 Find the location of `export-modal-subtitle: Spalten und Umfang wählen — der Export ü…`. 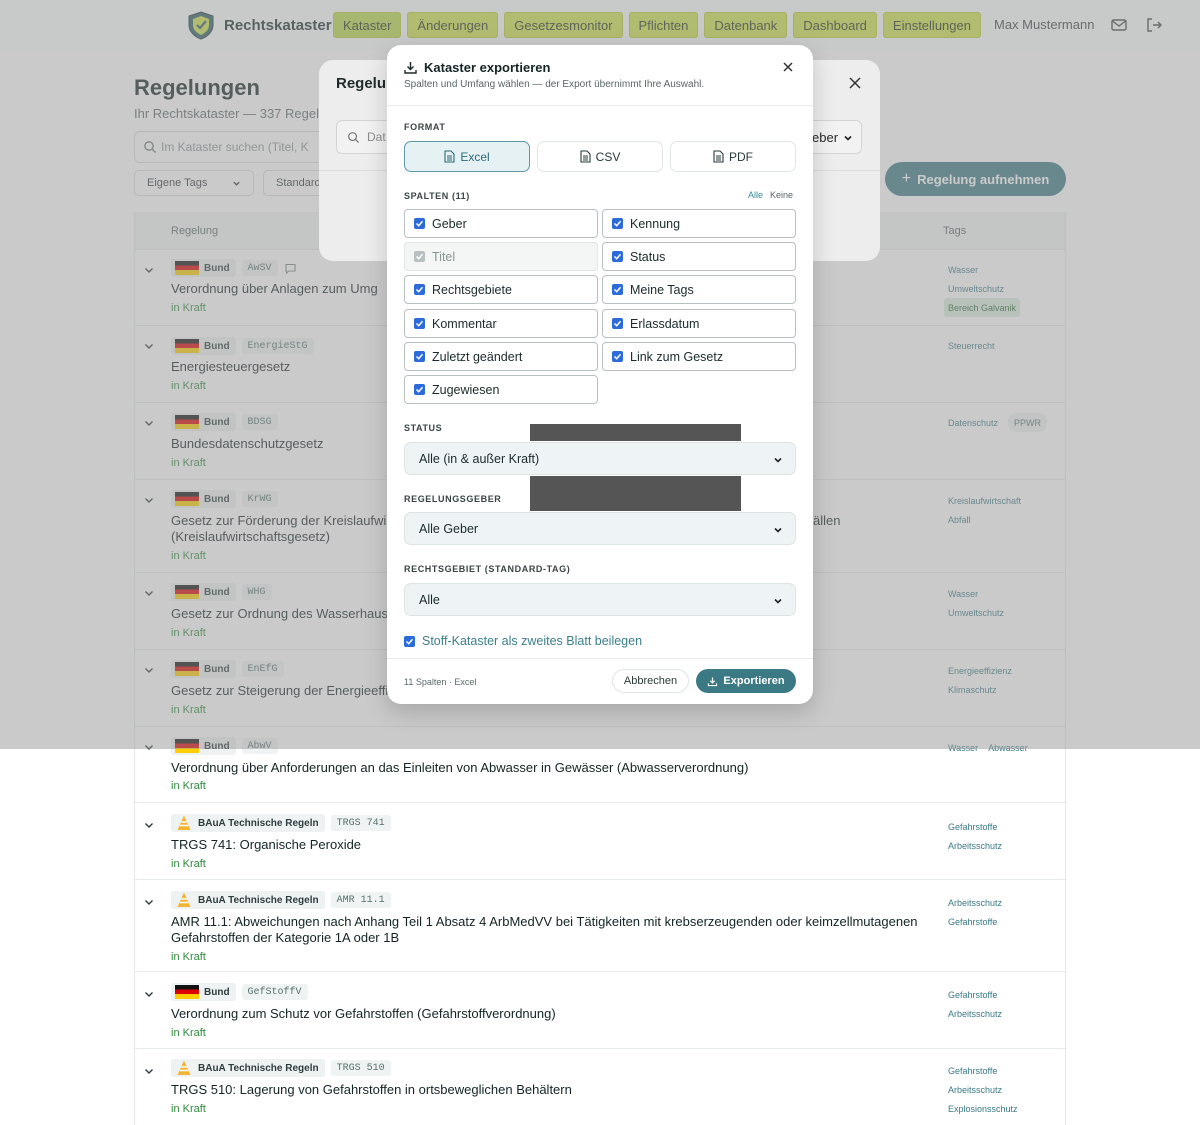

export-modal-subtitle: Spalten und Umfang wählen — der Export ü… is located at coordinates (554, 84).